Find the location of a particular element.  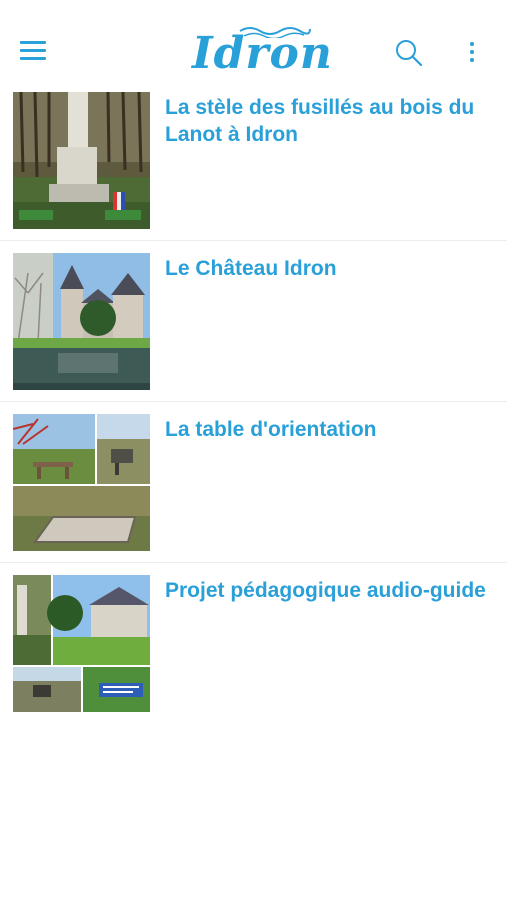

search-button is located at coordinates (409, 53).